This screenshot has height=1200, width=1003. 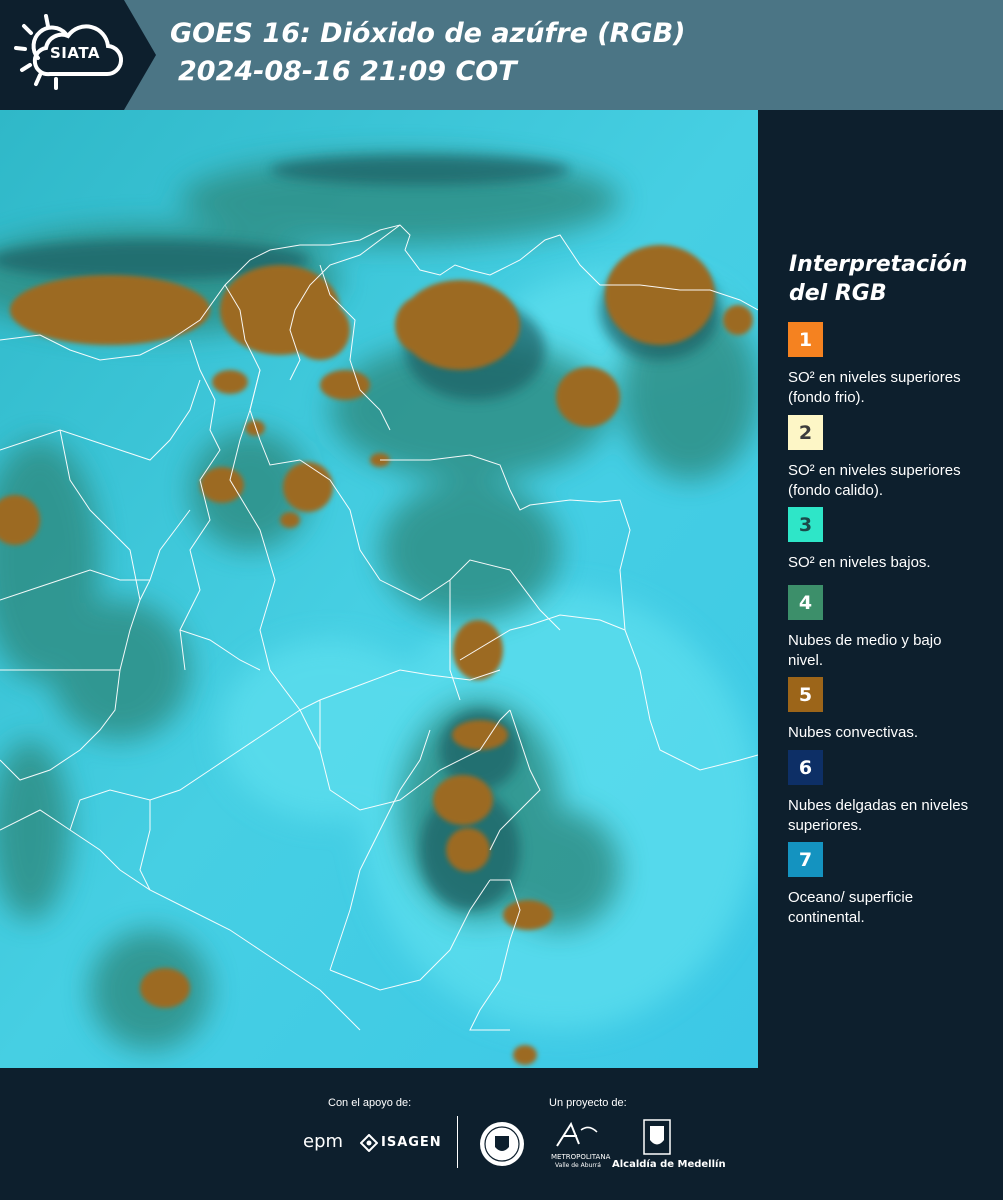 I want to click on legend-label: Nubes delgadas en niveles superiores., so click(x=878, y=815).